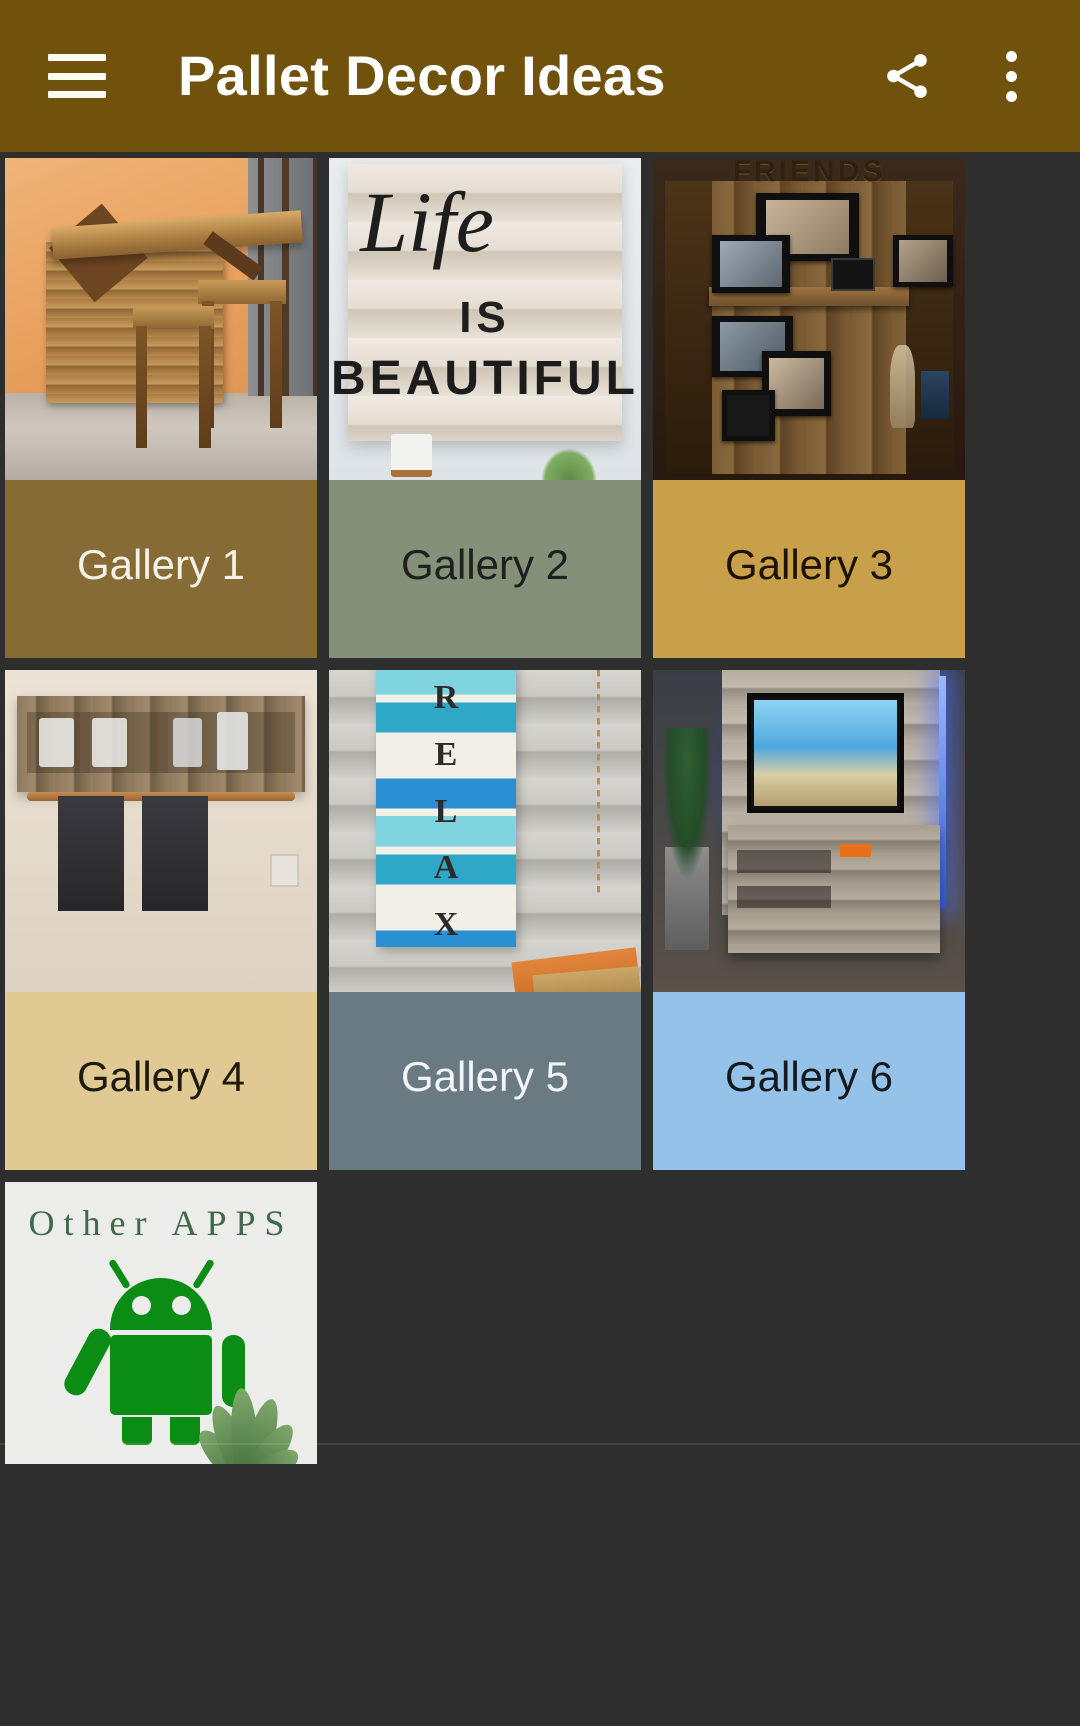 This screenshot has width=1080, height=1726. I want to click on gallery-caption-5: Gallery 5, so click(485, 1081).